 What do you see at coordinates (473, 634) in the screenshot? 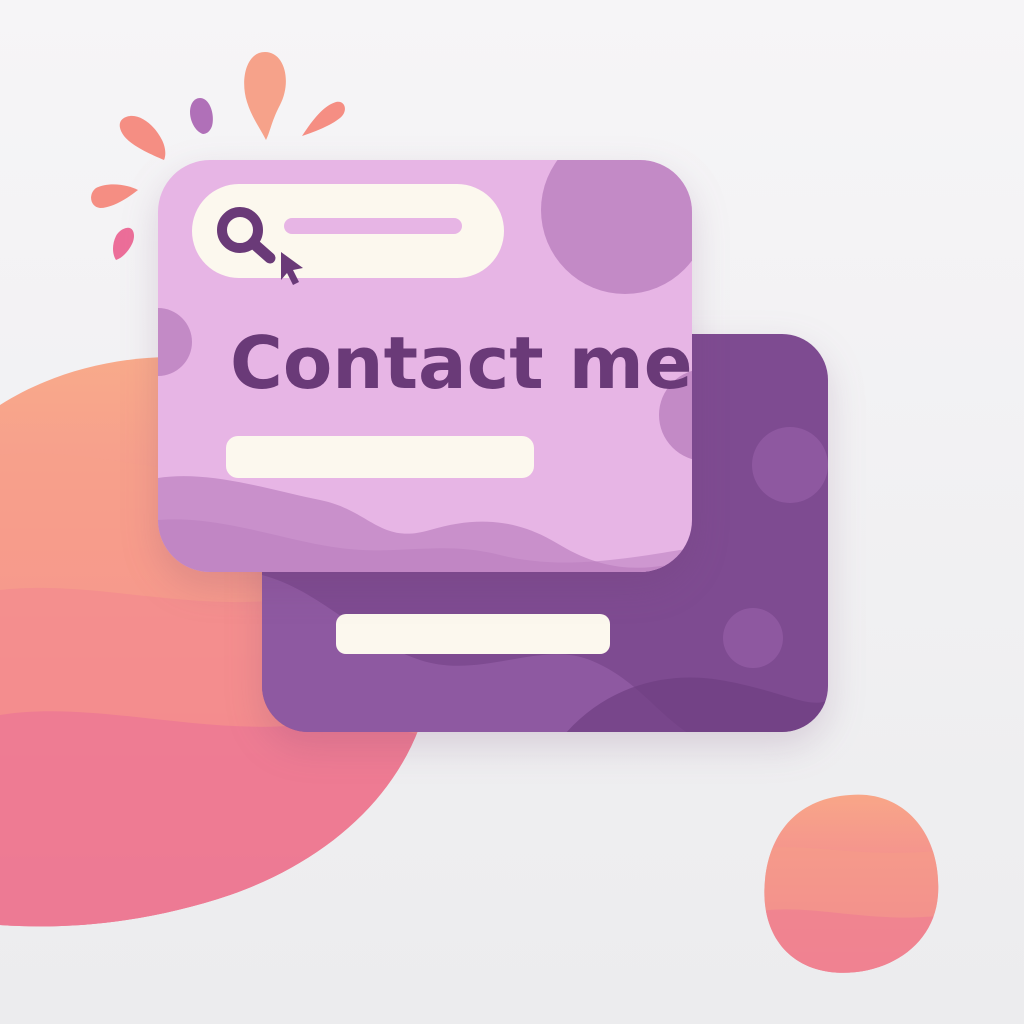
I see `message-field` at bounding box center [473, 634].